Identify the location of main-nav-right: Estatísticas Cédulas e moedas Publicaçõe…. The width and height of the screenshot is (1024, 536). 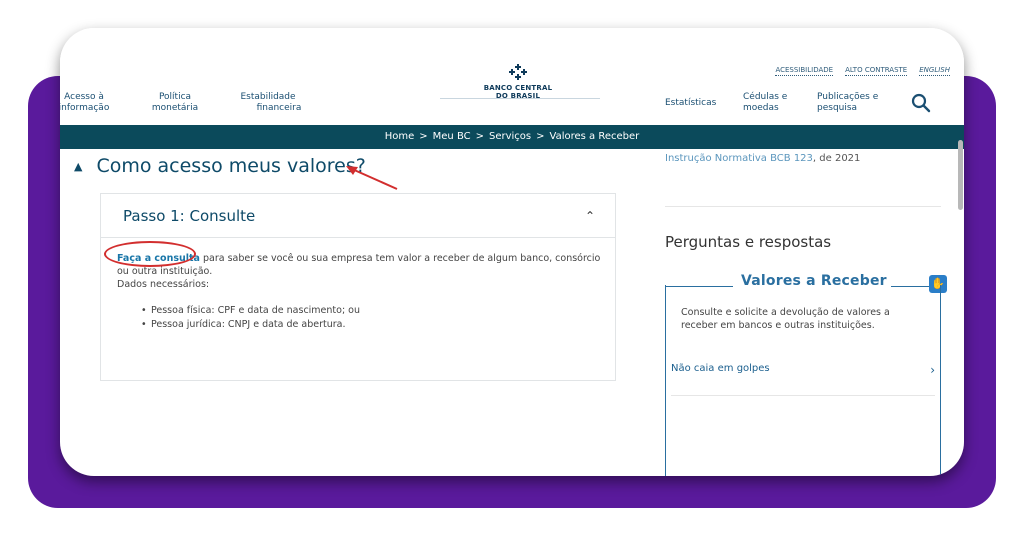
(786, 103).